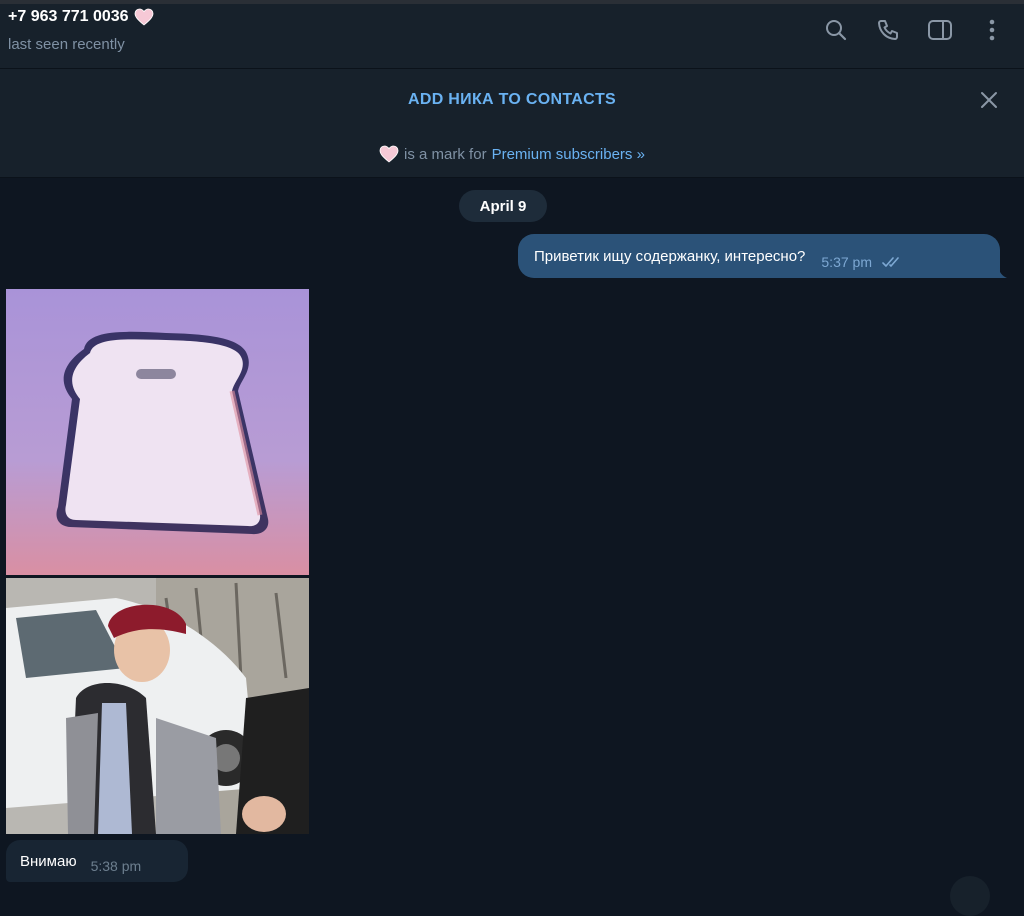 The image size is (1024, 916). Describe the element at coordinates (116, 866) in the screenshot. I see `message-time: 5:38 pm` at that location.